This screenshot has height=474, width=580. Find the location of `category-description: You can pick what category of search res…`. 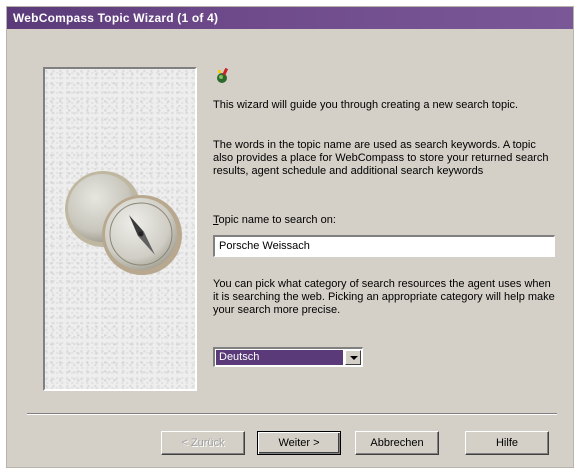

category-description: You can pick what category of search res… is located at coordinates (384, 297).